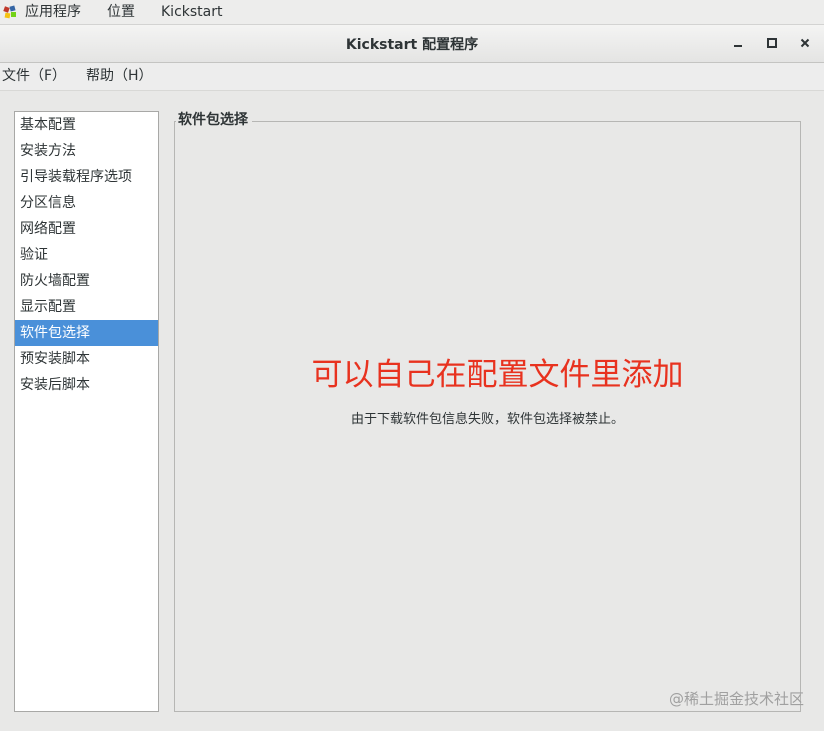 This screenshot has height=731, width=824. Describe the element at coordinates (86, 359) in the screenshot. I see `sidebar-item-pre-install-script: 预安装脚本` at that location.